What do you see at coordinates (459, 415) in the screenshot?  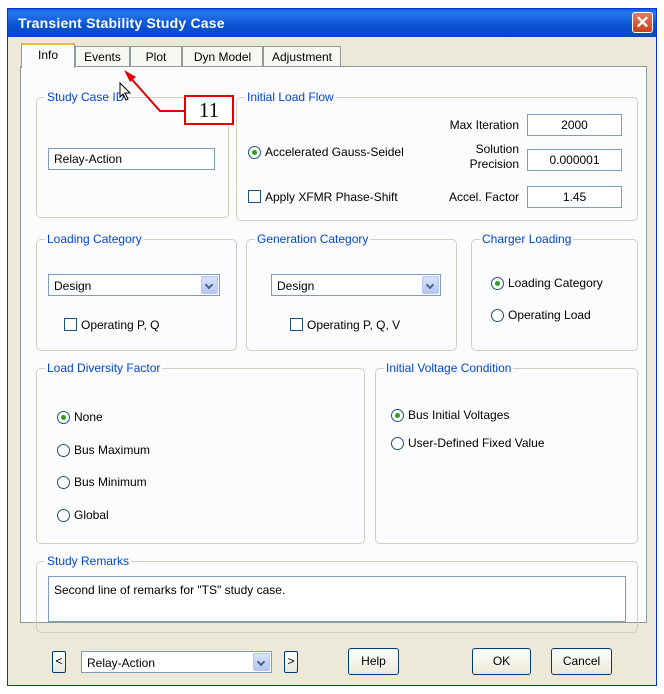 I see `bus-initial-voltages-label: Bus Initial Voltages` at bounding box center [459, 415].